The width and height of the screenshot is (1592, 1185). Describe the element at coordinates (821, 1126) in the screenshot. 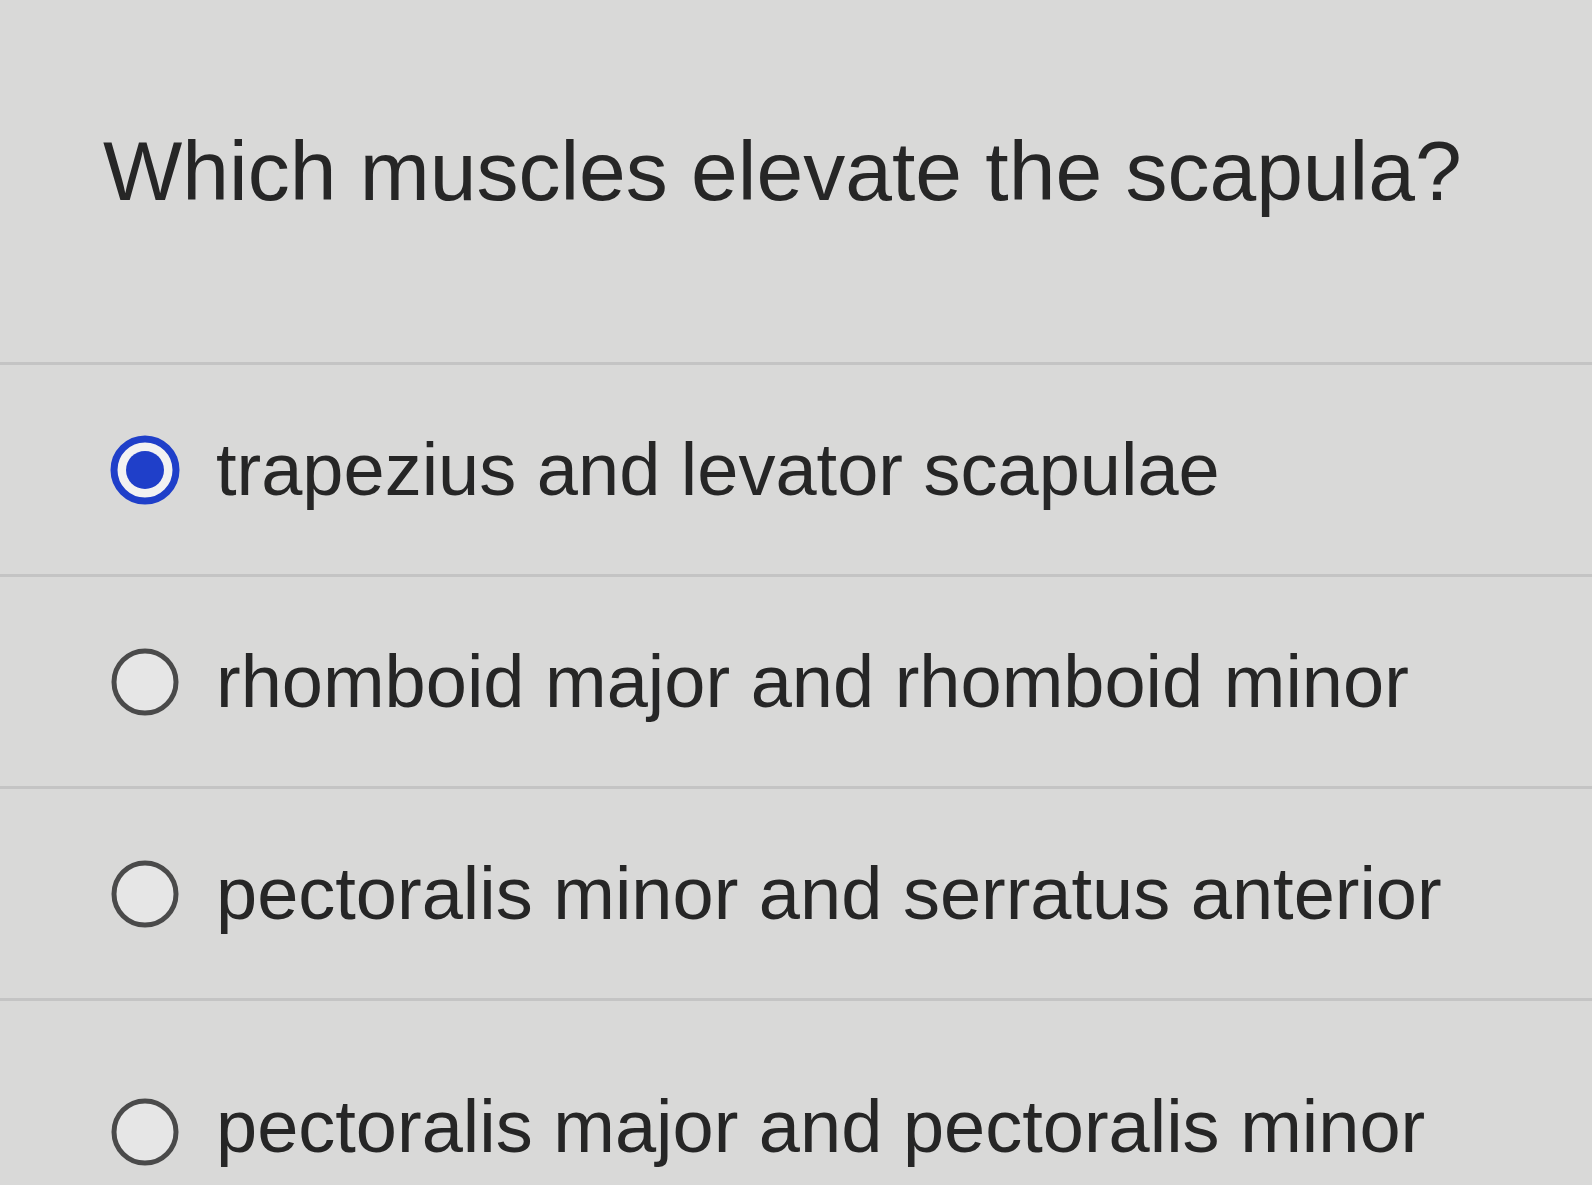

I see `option-label: pectoralis major and pectoralis minor` at that location.